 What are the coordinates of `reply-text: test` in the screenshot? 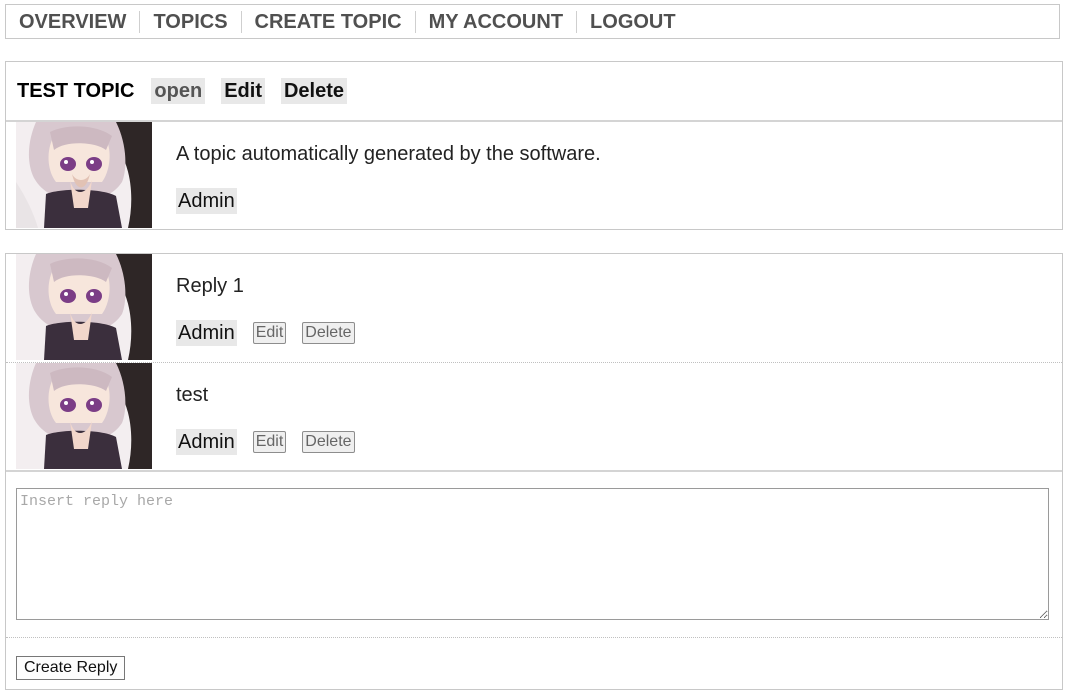 It's located at (192, 395).